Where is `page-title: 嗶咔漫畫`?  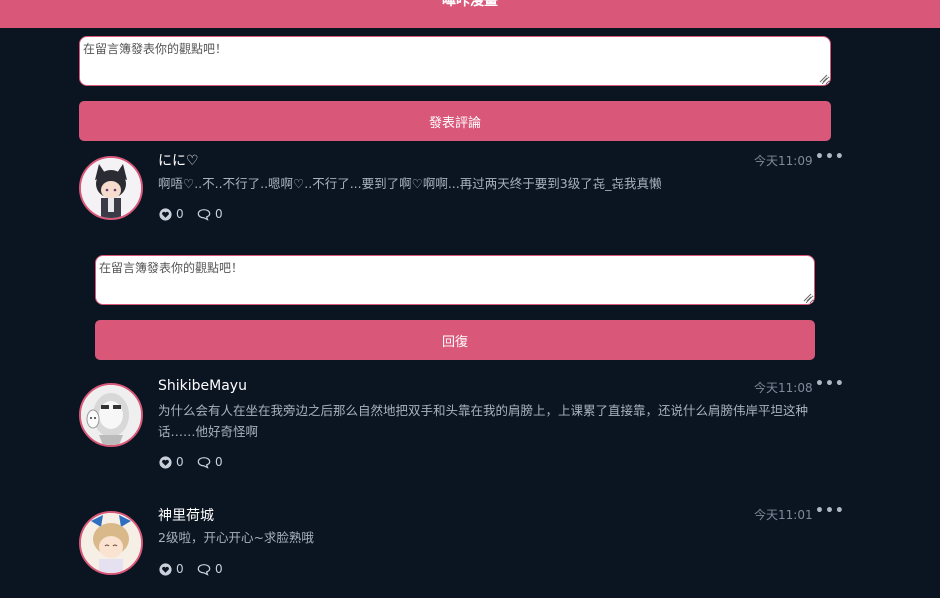 page-title: 嗶咔漫畫 is located at coordinates (470, 4).